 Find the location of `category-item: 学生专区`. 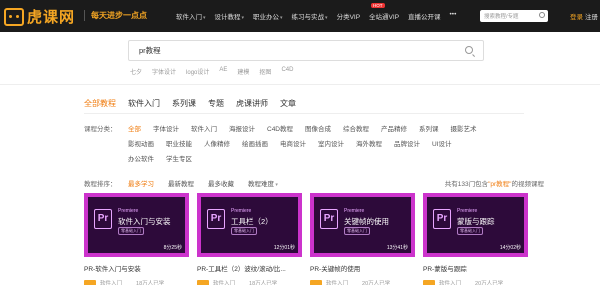

category-item: 学生专区 is located at coordinates (179, 158).